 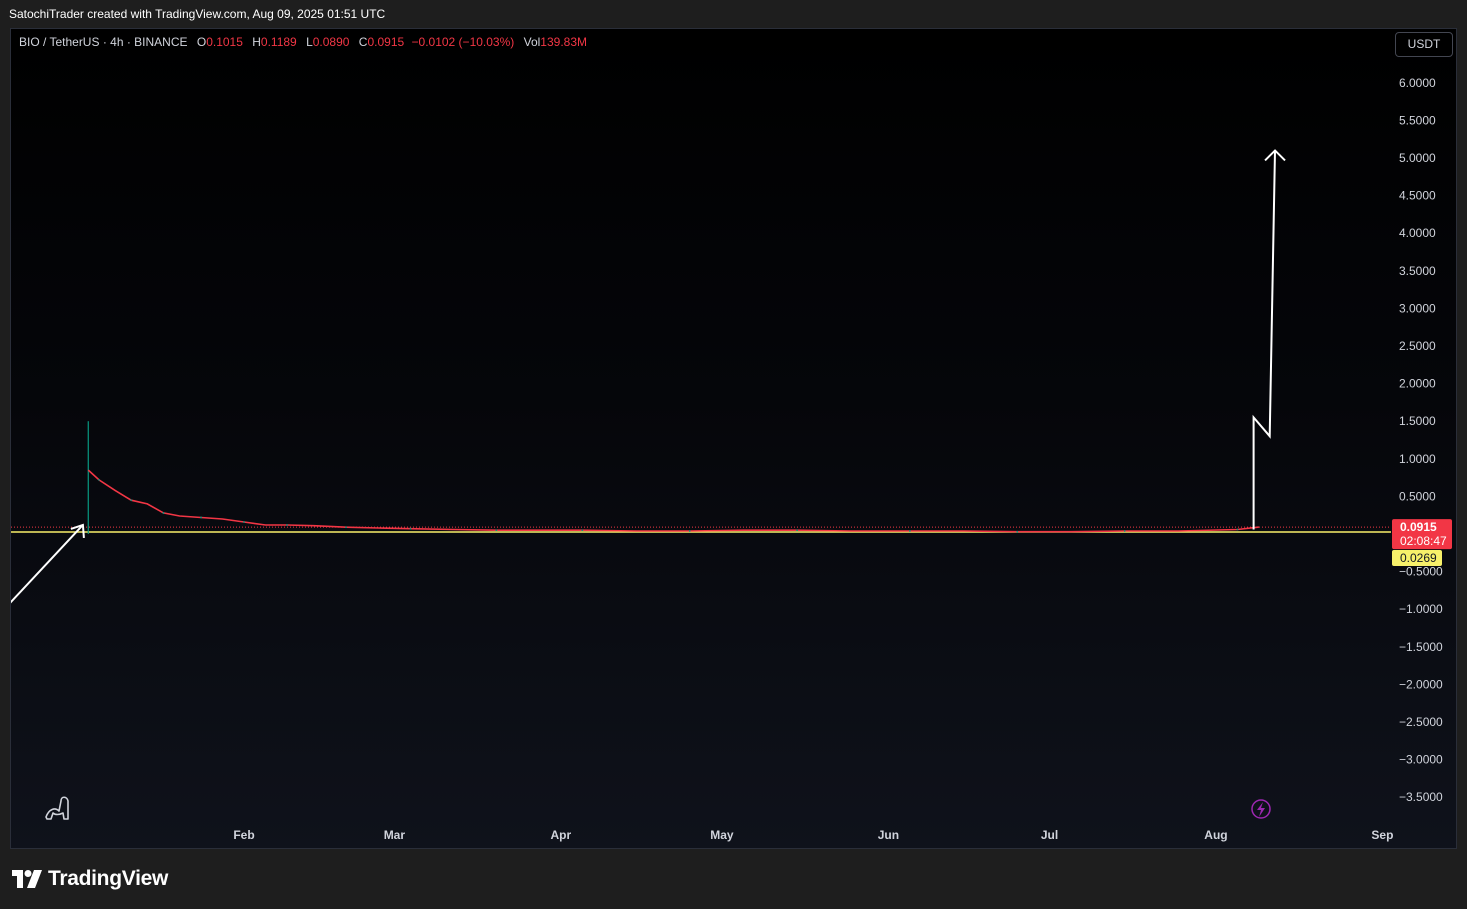 What do you see at coordinates (1417, 83) in the screenshot?
I see `y-tick-label: 6.0000` at bounding box center [1417, 83].